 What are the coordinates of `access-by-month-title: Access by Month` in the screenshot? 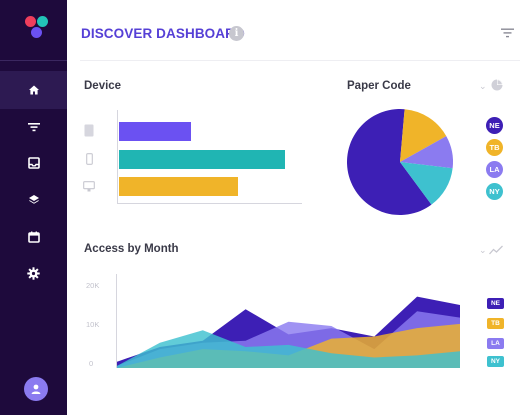 It's located at (131, 249).